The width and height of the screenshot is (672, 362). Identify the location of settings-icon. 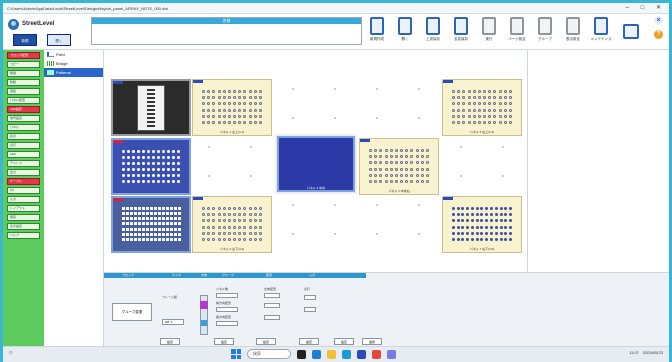
(391, 354).